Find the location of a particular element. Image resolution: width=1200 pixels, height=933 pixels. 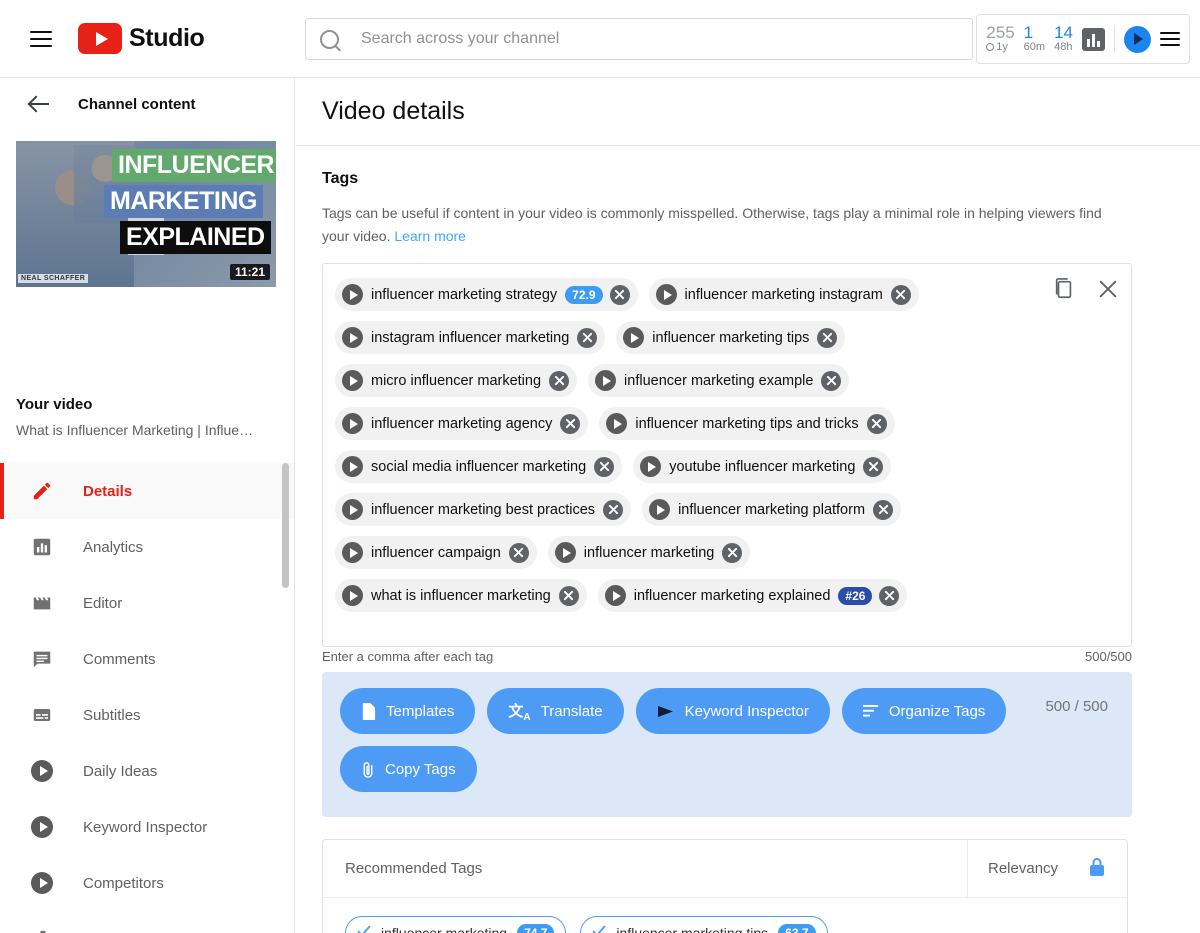

sidebar-item-keyword-inspector: Keyword Inspector is located at coordinates (147, 827).